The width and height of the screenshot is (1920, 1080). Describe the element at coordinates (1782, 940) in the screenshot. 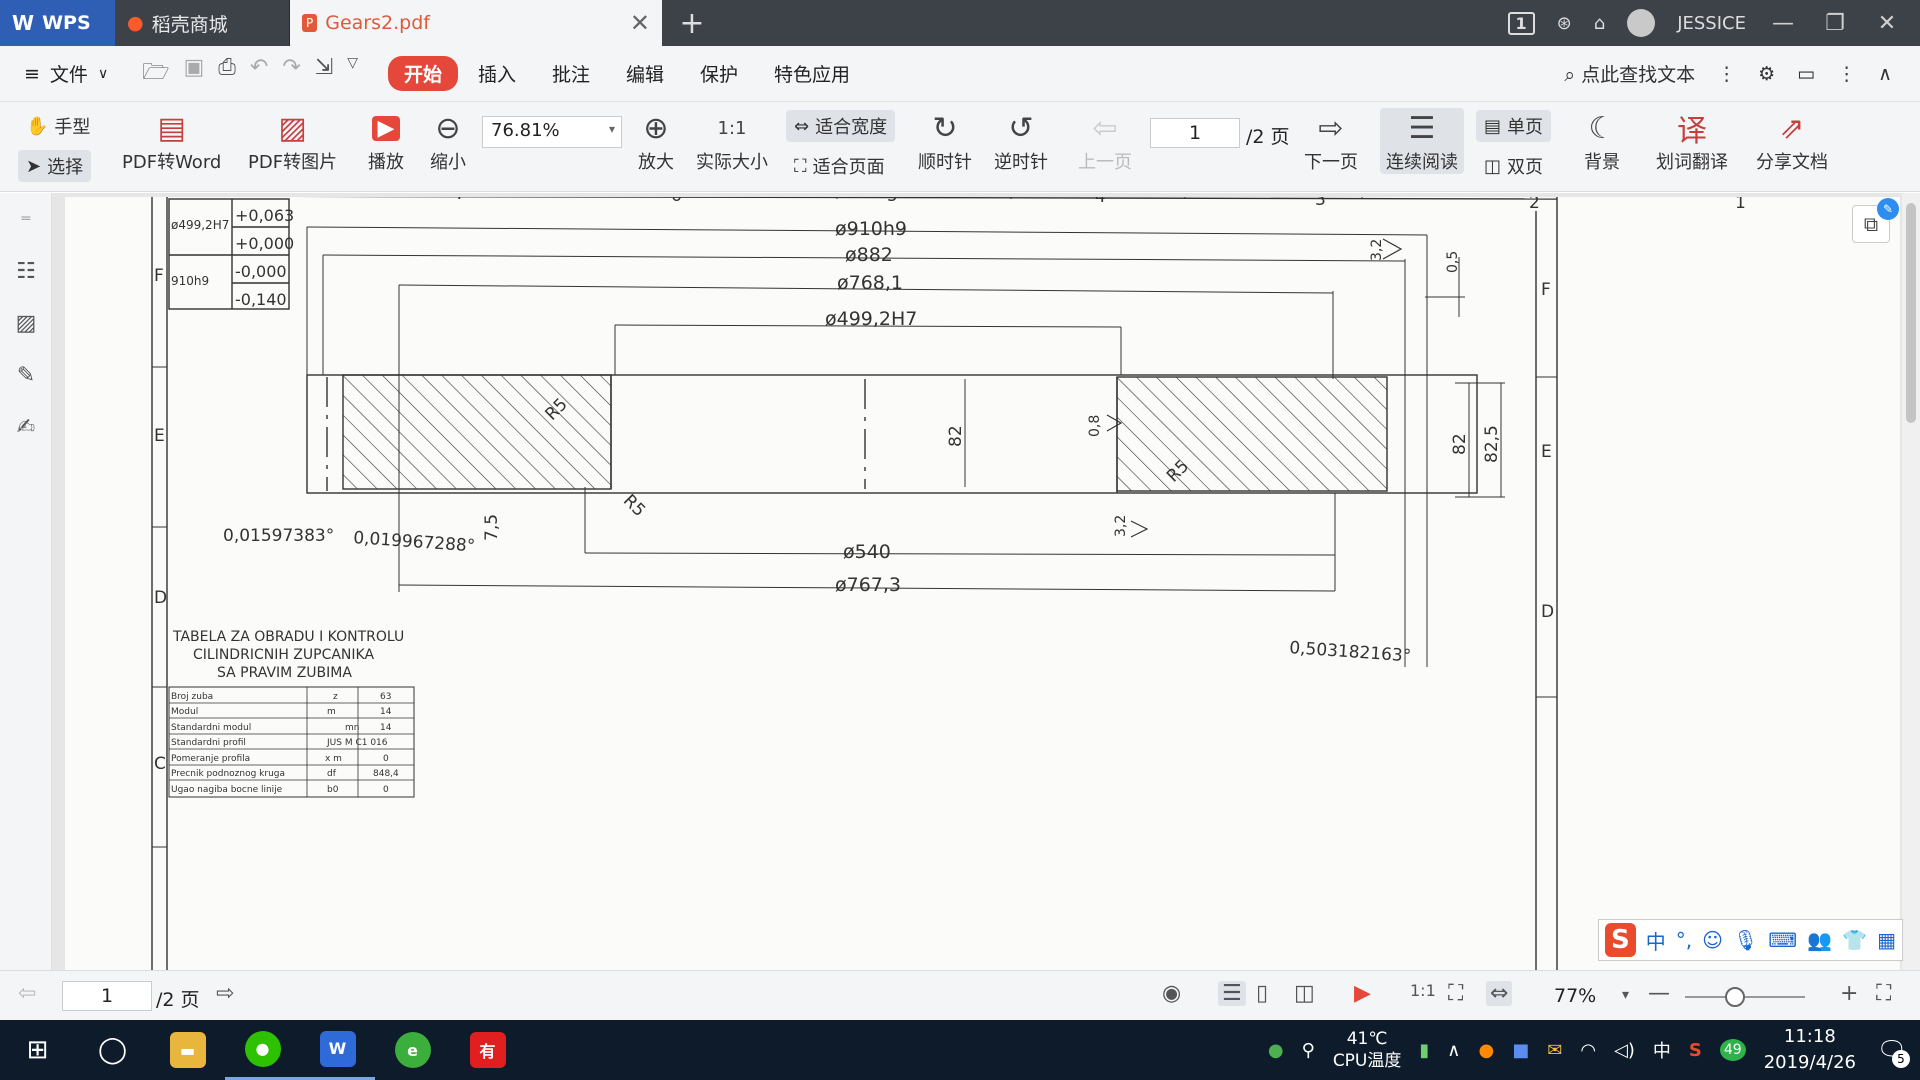

I see `keyboard-icon: ⌨` at that location.